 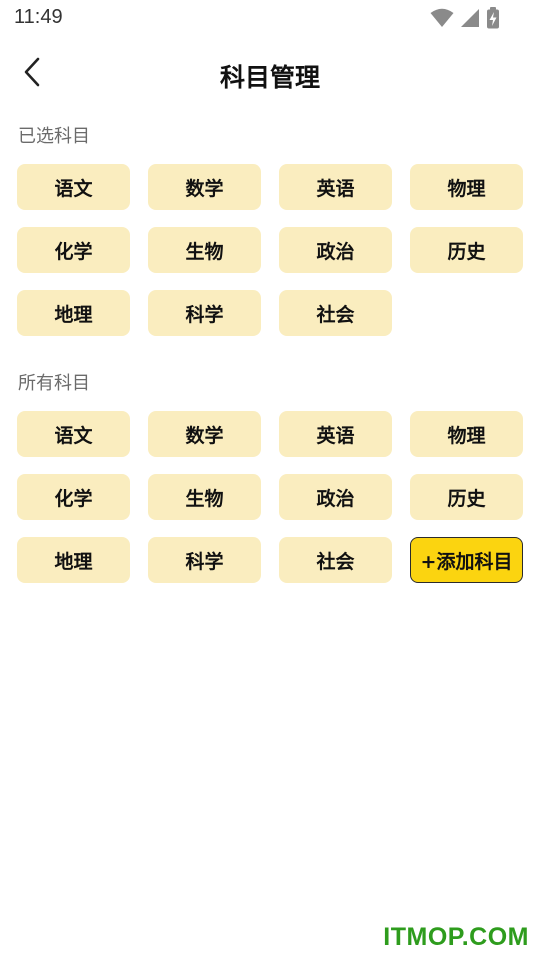 What do you see at coordinates (204, 313) in the screenshot?
I see `selected-subject-chip: 科学` at bounding box center [204, 313].